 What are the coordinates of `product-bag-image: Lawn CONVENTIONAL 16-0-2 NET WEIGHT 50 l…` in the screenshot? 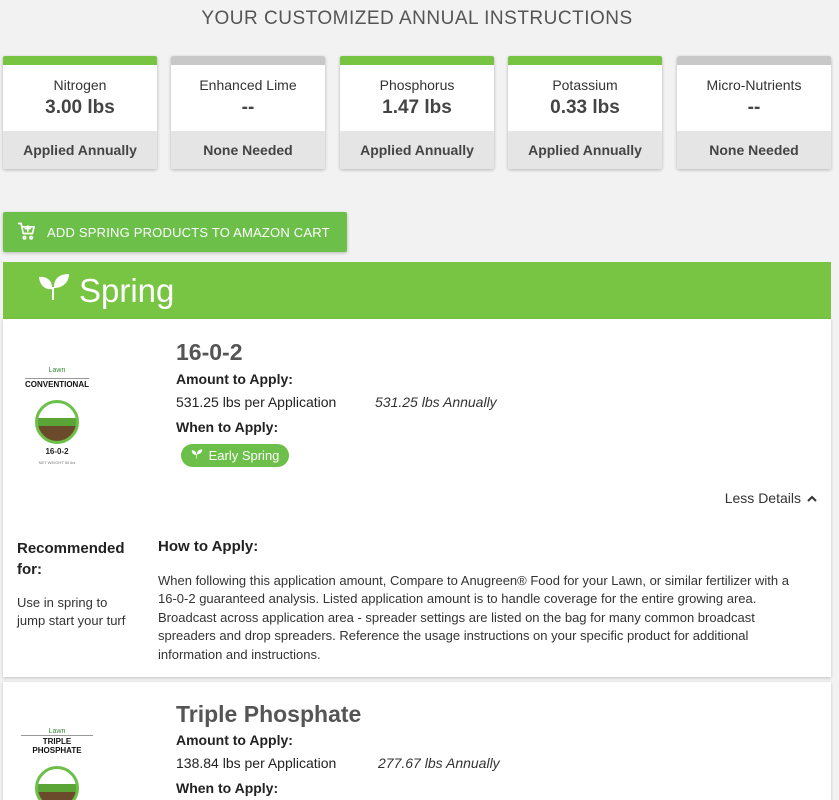 It's located at (57, 416).